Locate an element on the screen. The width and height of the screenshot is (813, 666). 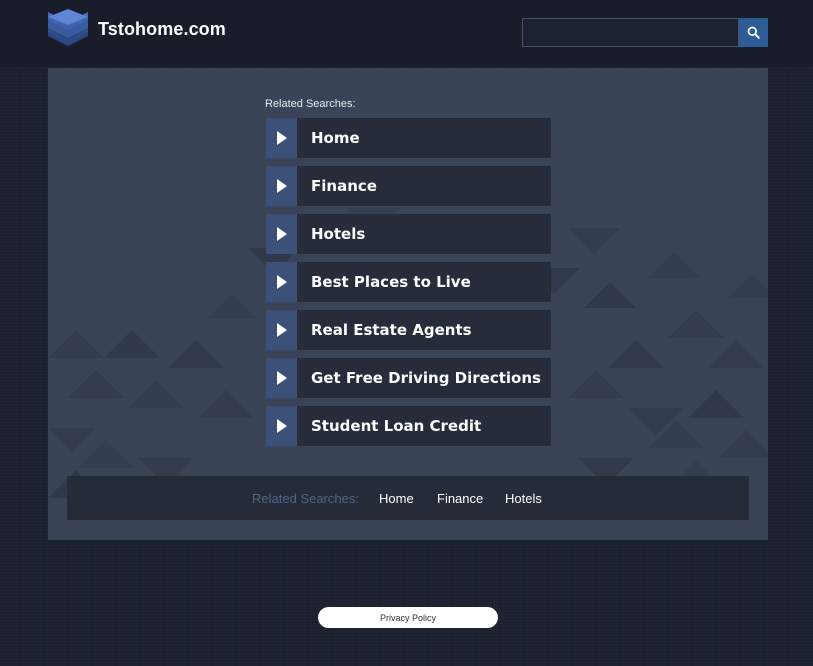
search-icon is located at coordinates (753, 32).